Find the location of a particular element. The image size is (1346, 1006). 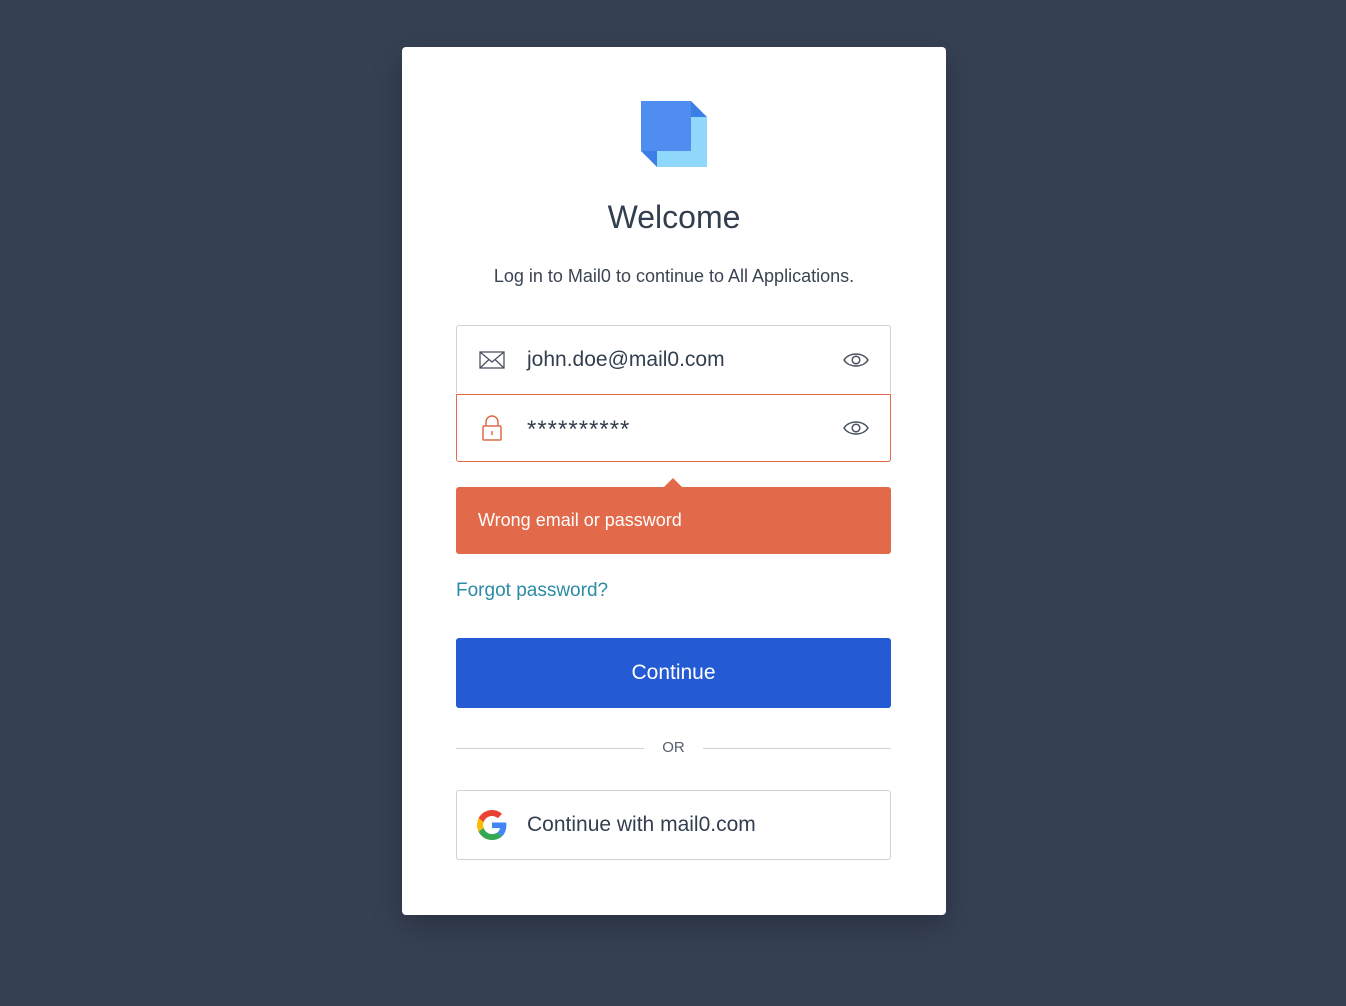

continue-button: Continue is located at coordinates (673, 673).